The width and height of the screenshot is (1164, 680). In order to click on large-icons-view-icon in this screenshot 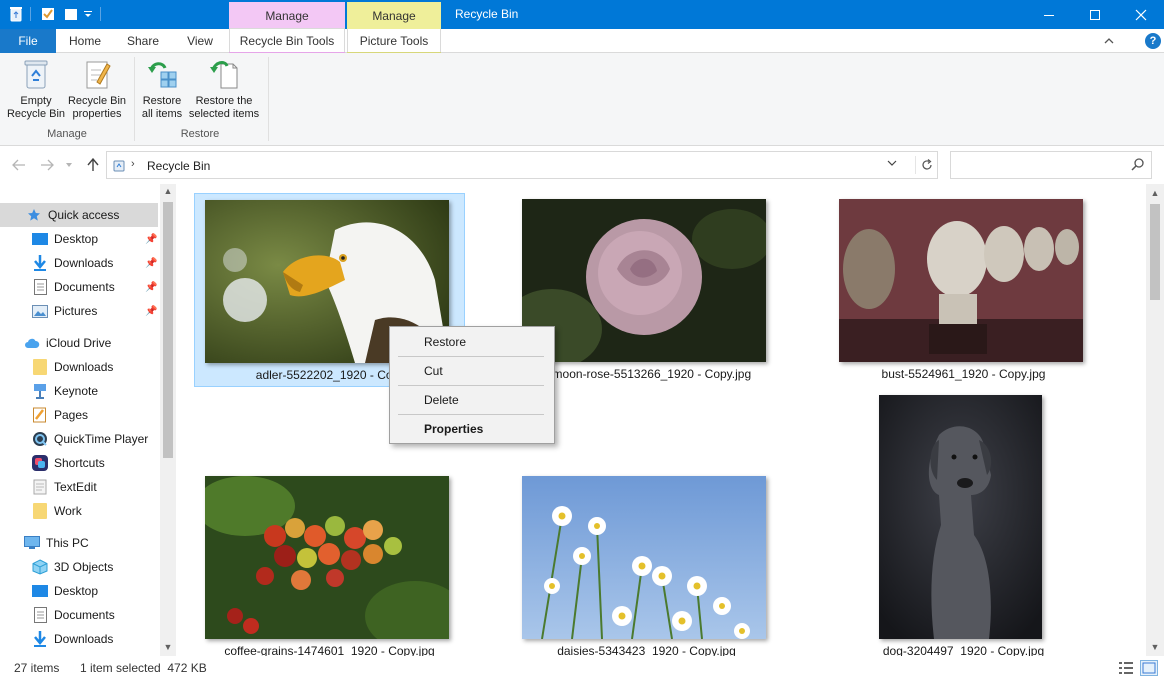, I will do `click(1149, 668)`.